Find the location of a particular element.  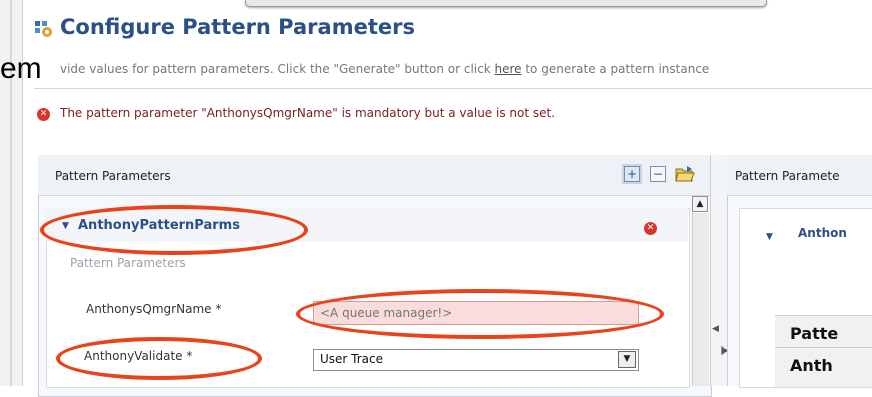

page-title: Configure Pattern Parameters is located at coordinates (237, 27).